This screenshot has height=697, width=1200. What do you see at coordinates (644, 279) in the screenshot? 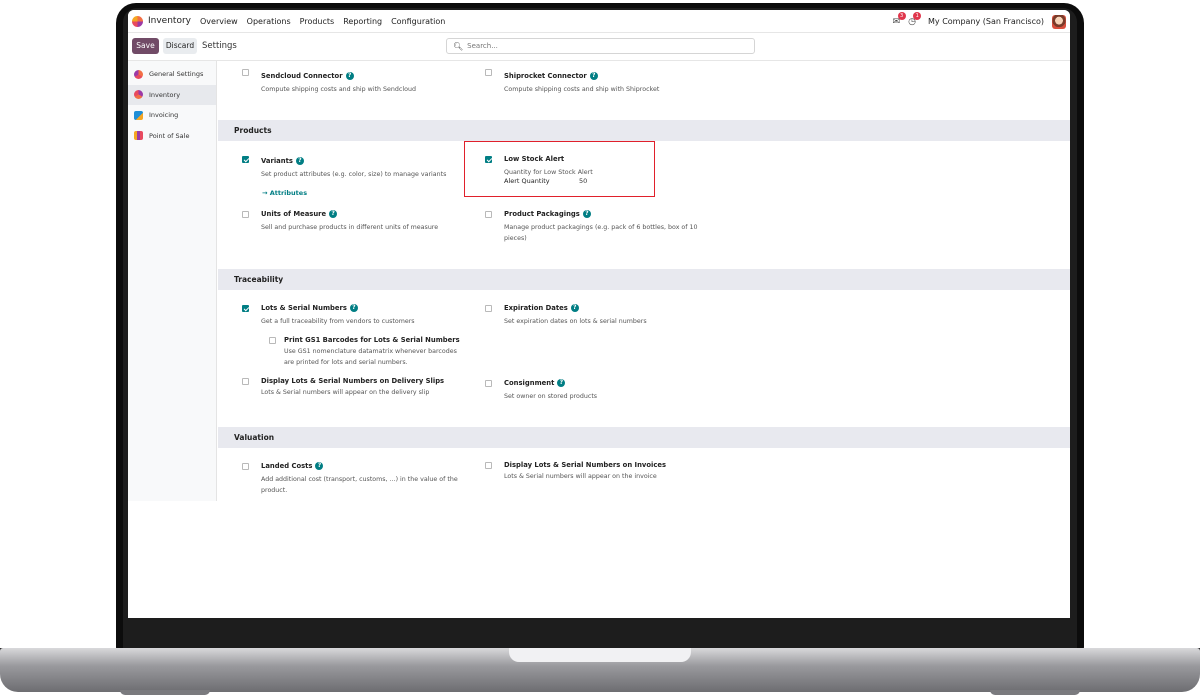
I see `section-traceability-heading: Traceability` at bounding box center [644, 279].